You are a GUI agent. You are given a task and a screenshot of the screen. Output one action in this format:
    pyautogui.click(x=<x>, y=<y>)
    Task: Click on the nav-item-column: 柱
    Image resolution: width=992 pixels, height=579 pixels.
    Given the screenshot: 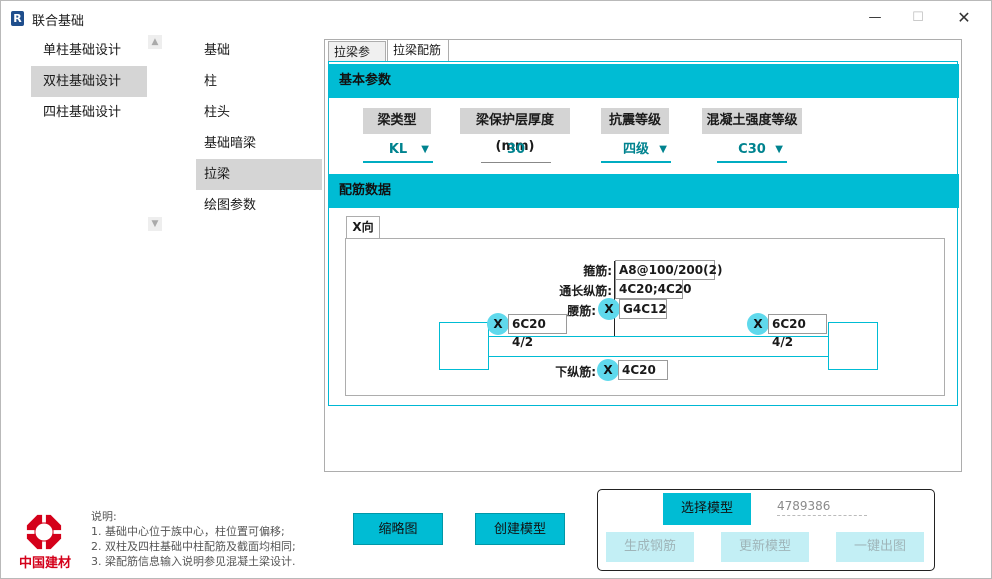 What is the action you would take?
    pyautogui.click(x=259, y=81)
    